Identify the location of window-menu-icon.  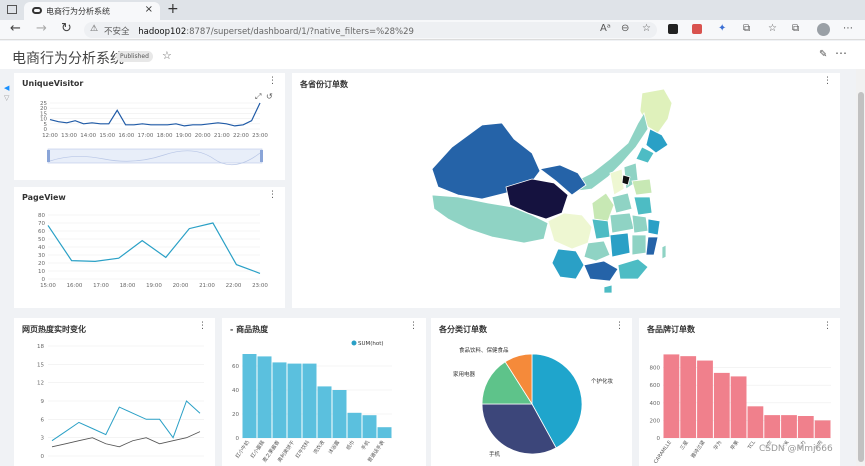
(12, 9).